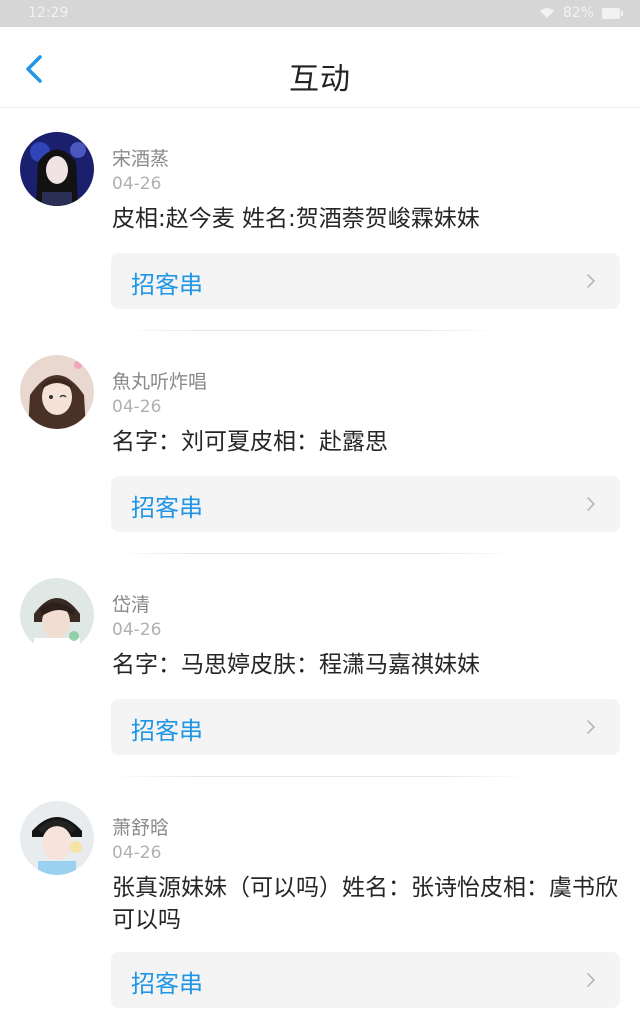 The width and height of the screenshot is (640, 1024). I want to click on user-name: 岱清, so click(131, 603).